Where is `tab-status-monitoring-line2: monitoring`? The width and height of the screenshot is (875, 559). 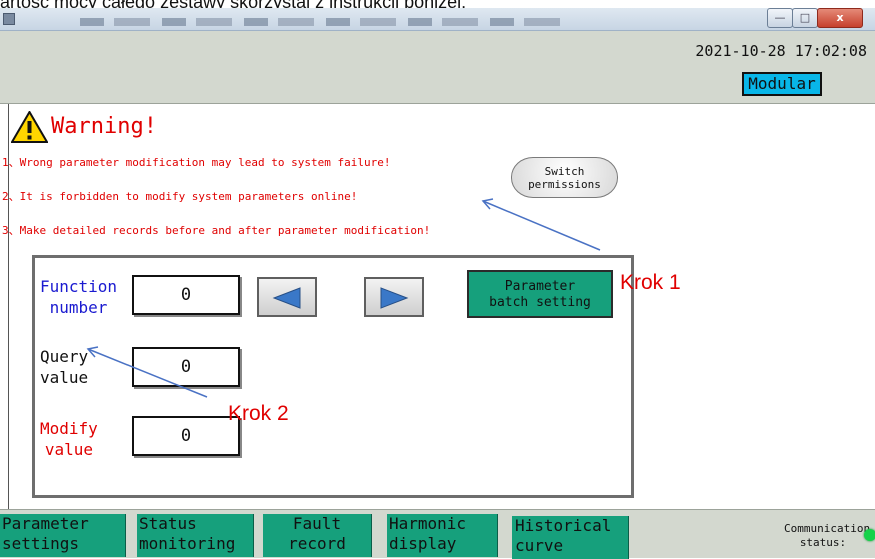
tab-status-monitoring-line2: monitoring is located at coordinates (187, 543).